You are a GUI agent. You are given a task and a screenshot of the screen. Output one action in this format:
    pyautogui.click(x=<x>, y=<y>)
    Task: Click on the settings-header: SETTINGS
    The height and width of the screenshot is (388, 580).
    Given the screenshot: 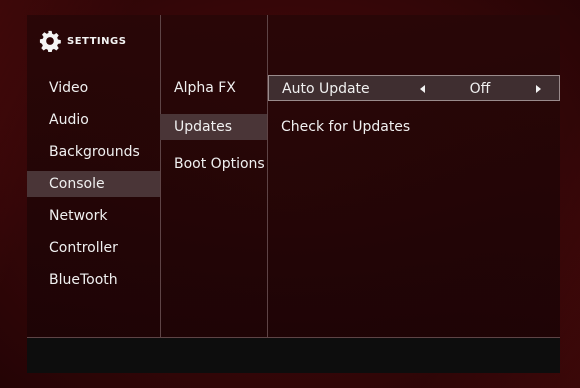 What is the action you would take?
    pyautogui.click(x=82, y=41)
    